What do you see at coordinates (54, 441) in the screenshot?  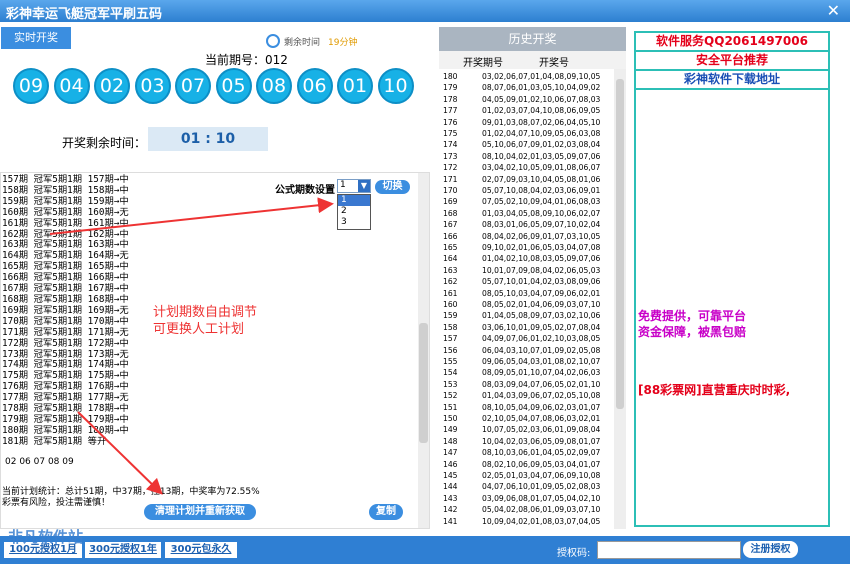 I see `plan-line: 181期 冠军5期1期 等开` at bounding box center [54, 441].